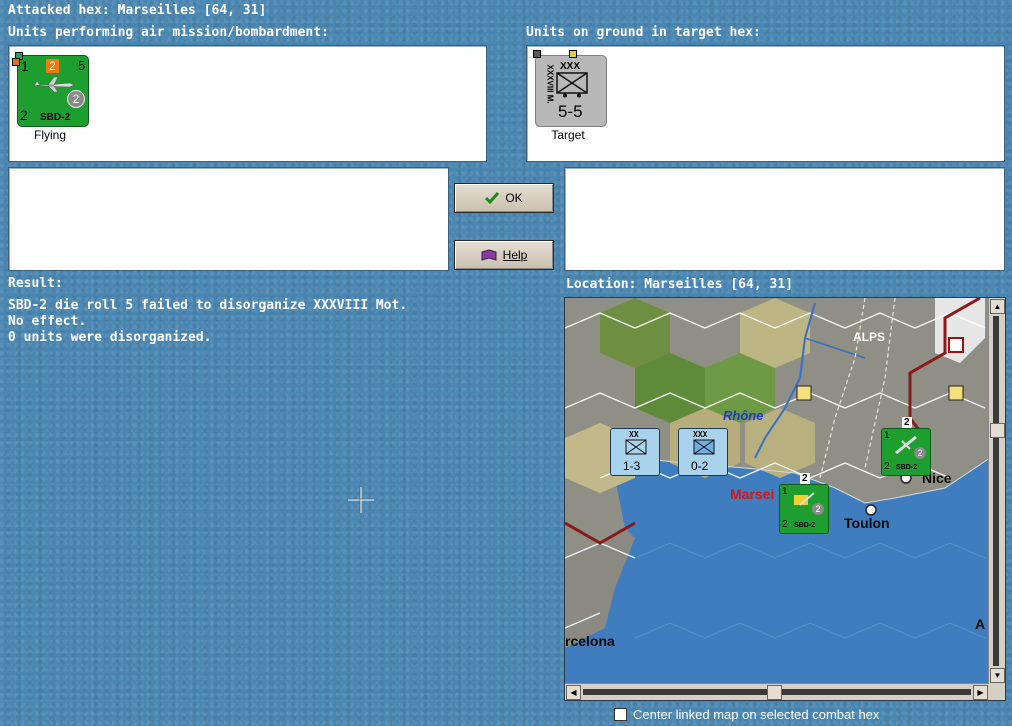  What do you see at coordinates (247, 103) in the screenshot?
I see `air-units-box: 1 2 5 2 2 SBD-2 Flying` at bounding box center [247, 103].